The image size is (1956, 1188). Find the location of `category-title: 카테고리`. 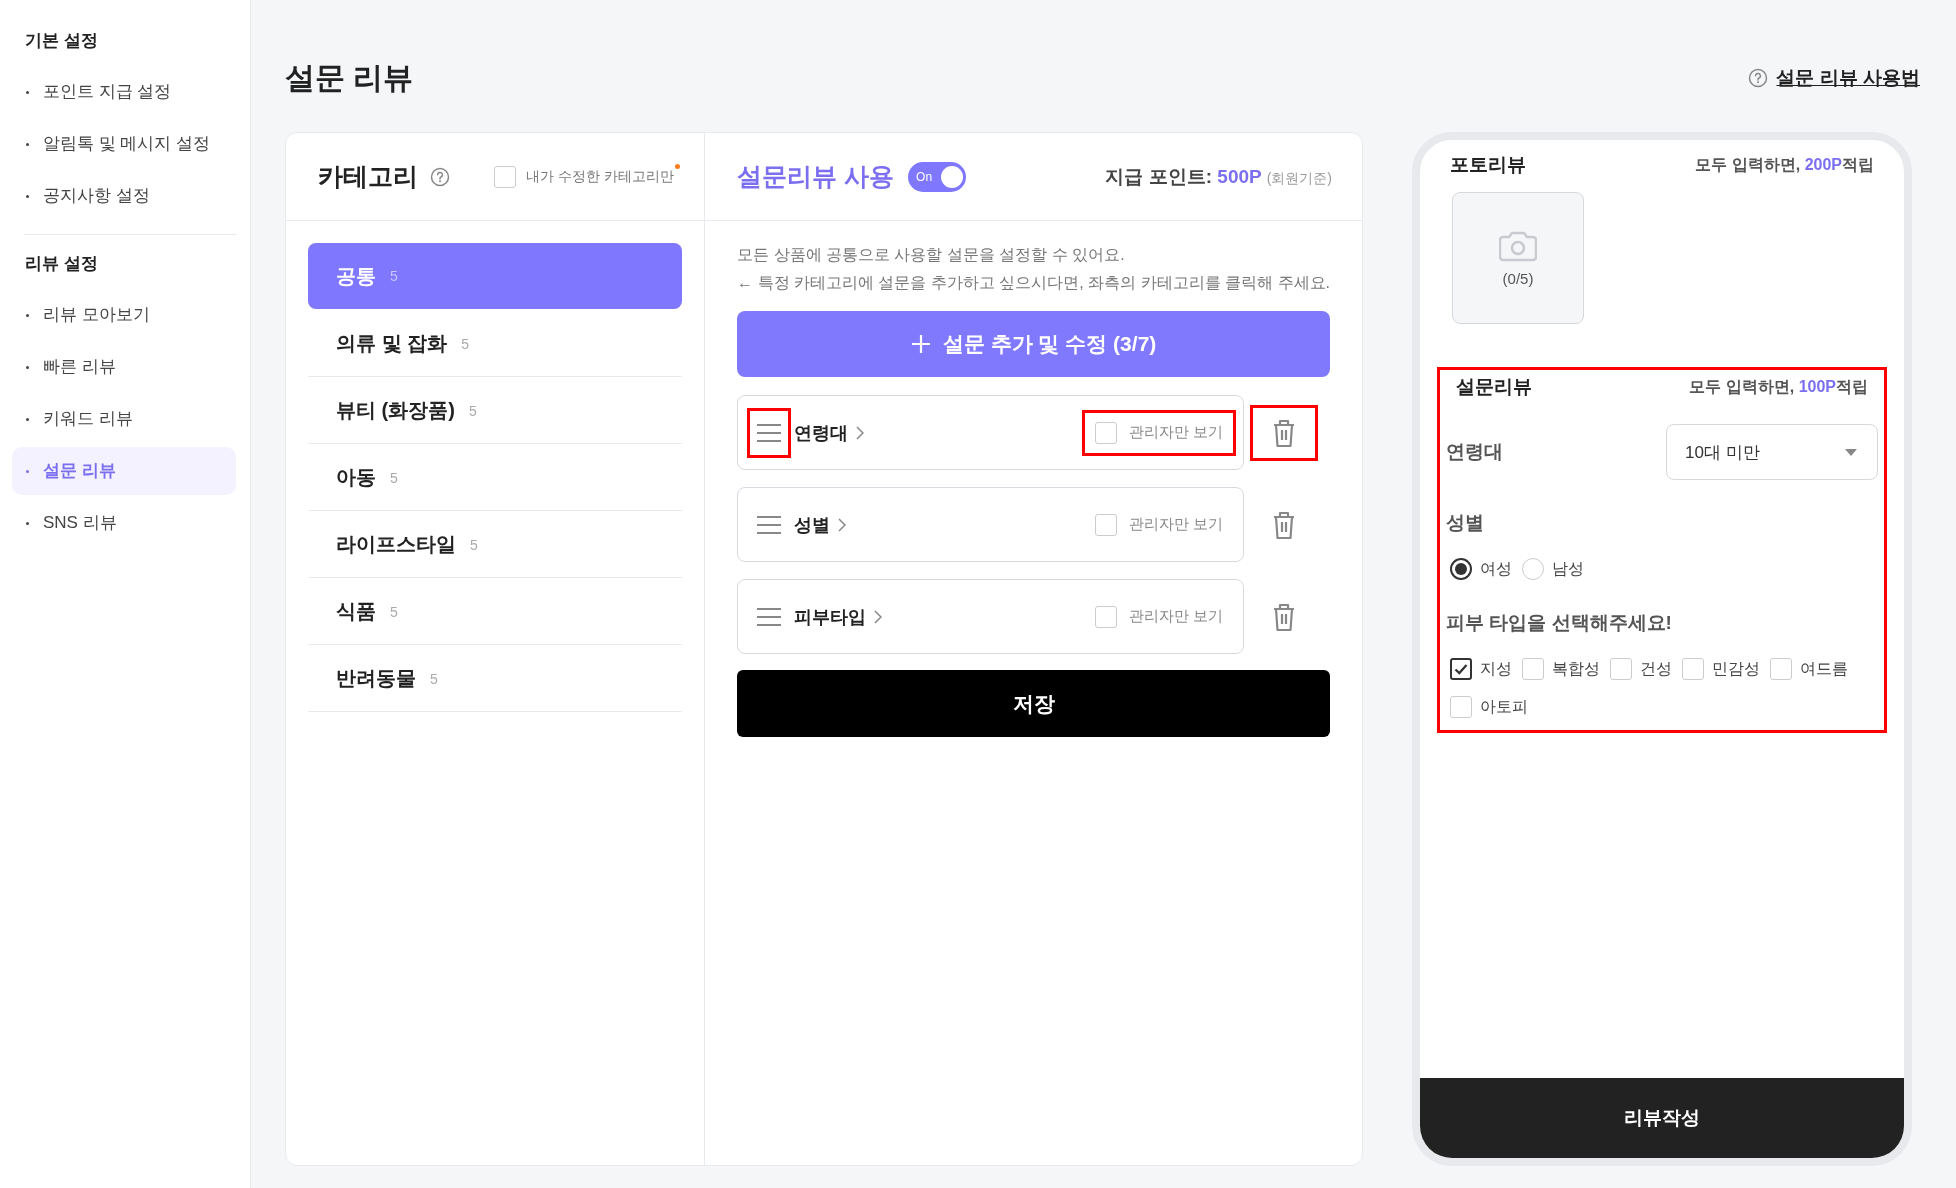

category-title: 카테고리 is located at coordinates (368, 176).